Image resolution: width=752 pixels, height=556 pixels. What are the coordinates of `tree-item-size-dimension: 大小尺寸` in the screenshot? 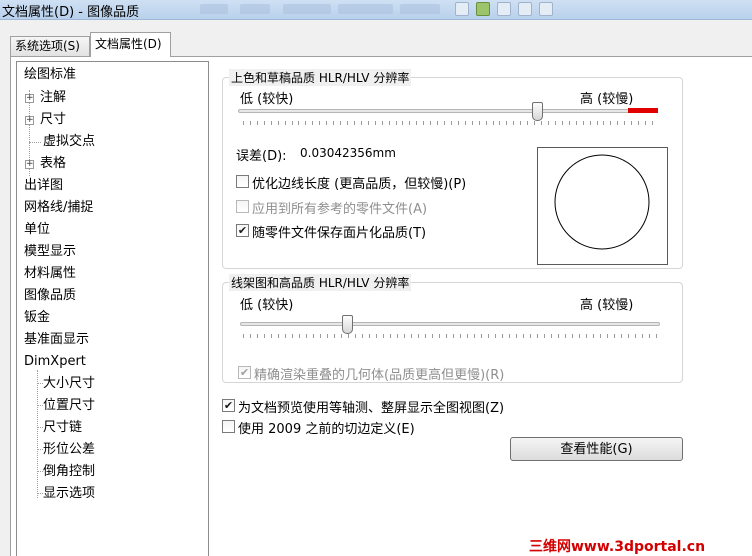 It's located at (69, 384).